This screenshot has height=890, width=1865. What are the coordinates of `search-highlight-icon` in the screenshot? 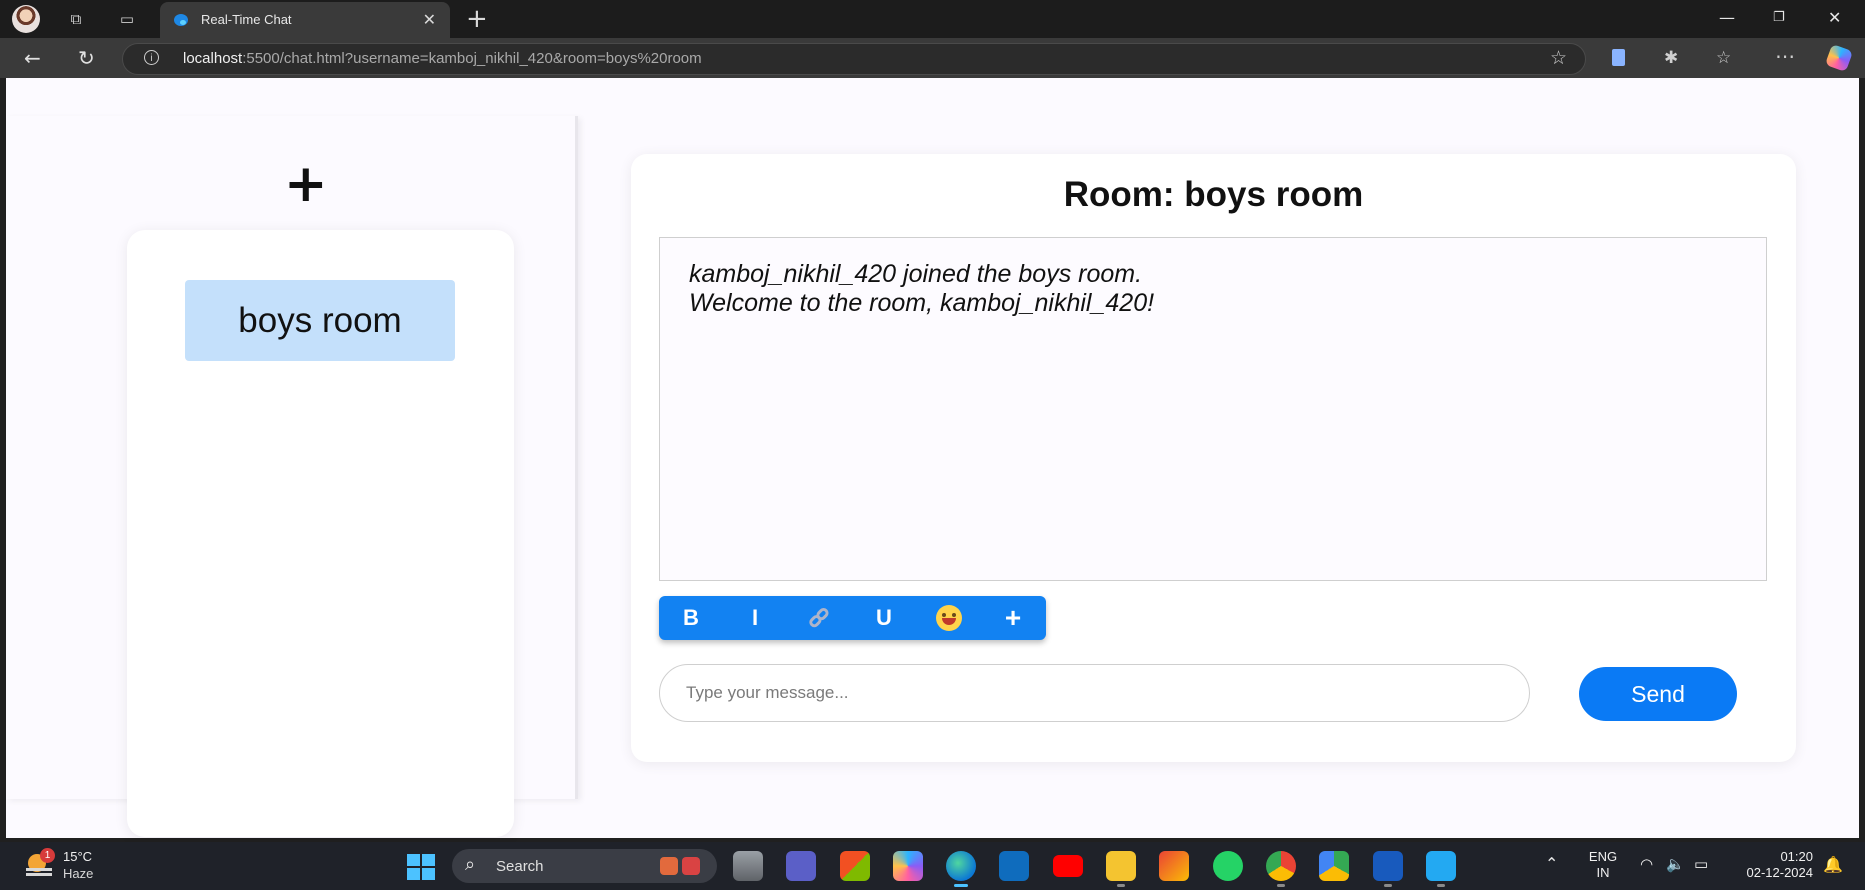 It's located at (683, 866).